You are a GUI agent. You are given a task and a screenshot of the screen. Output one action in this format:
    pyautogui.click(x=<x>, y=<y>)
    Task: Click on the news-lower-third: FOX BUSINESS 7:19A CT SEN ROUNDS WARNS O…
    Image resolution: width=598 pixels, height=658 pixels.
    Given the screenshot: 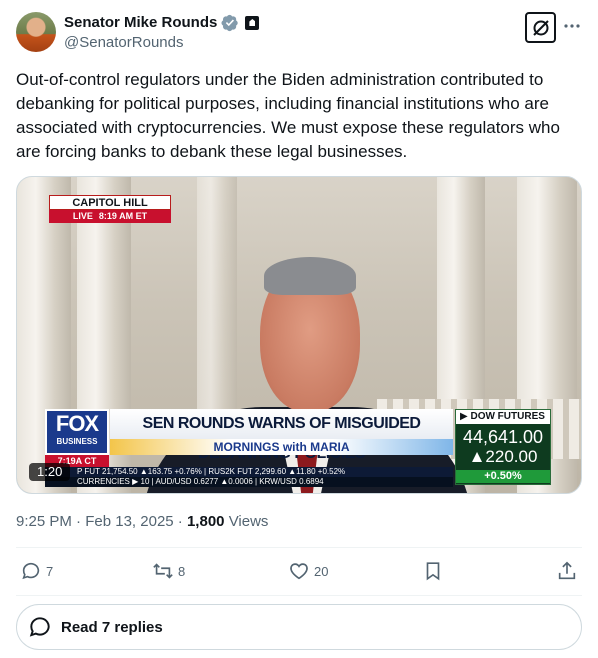 What is the action you would take?
    pyautogui.click(x=250, y=448)
    